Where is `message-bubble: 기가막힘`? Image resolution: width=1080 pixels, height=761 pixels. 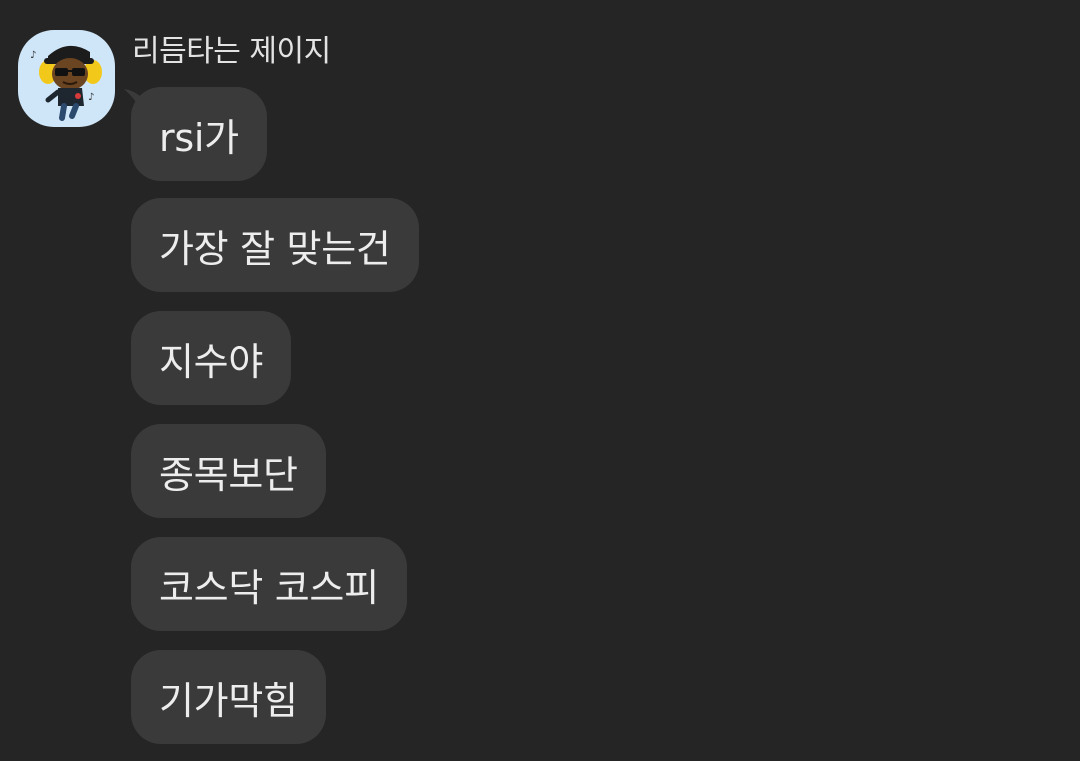
message-bubble: 기가막힘 is located at coordinates (228, 697).